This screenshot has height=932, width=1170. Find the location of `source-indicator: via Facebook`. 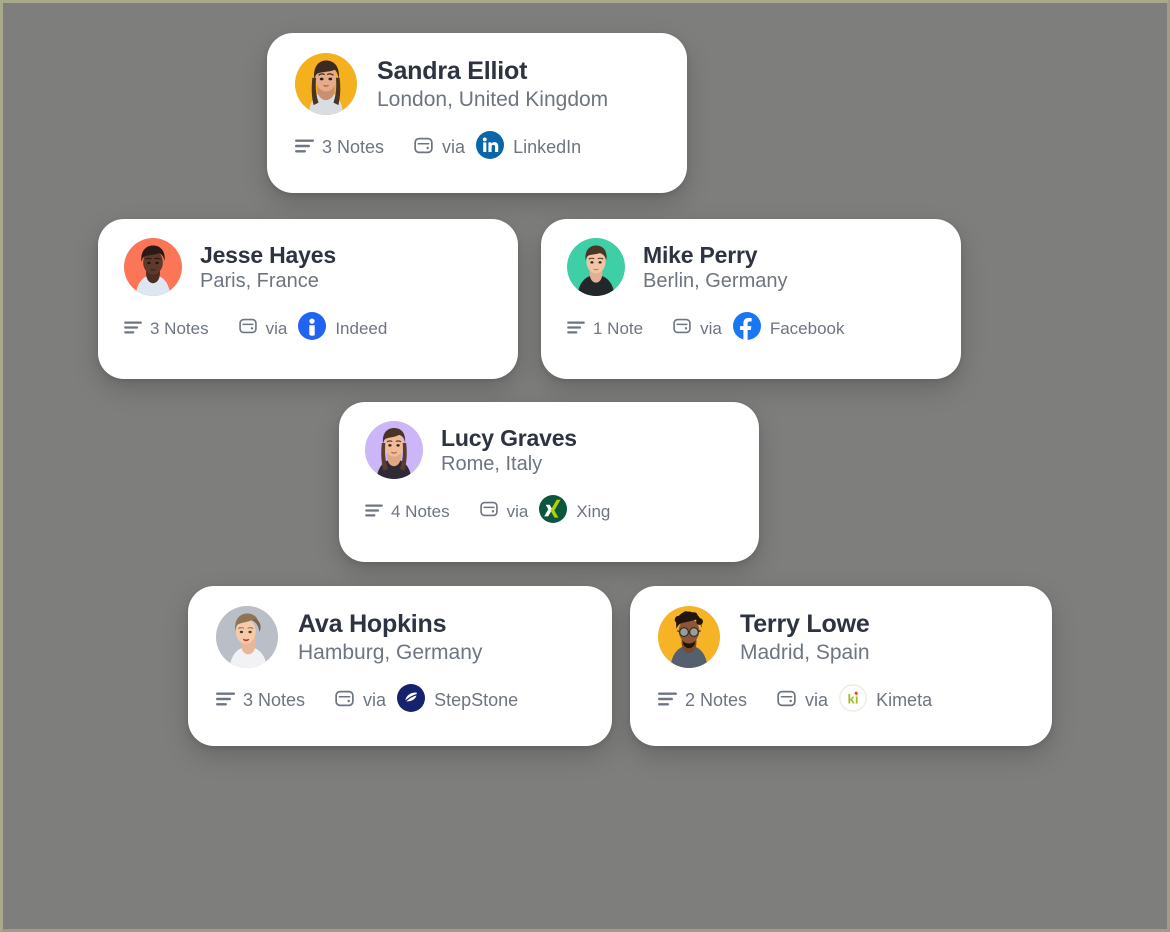

source-indicator: via Facebook is located at coordinates (759, 328).